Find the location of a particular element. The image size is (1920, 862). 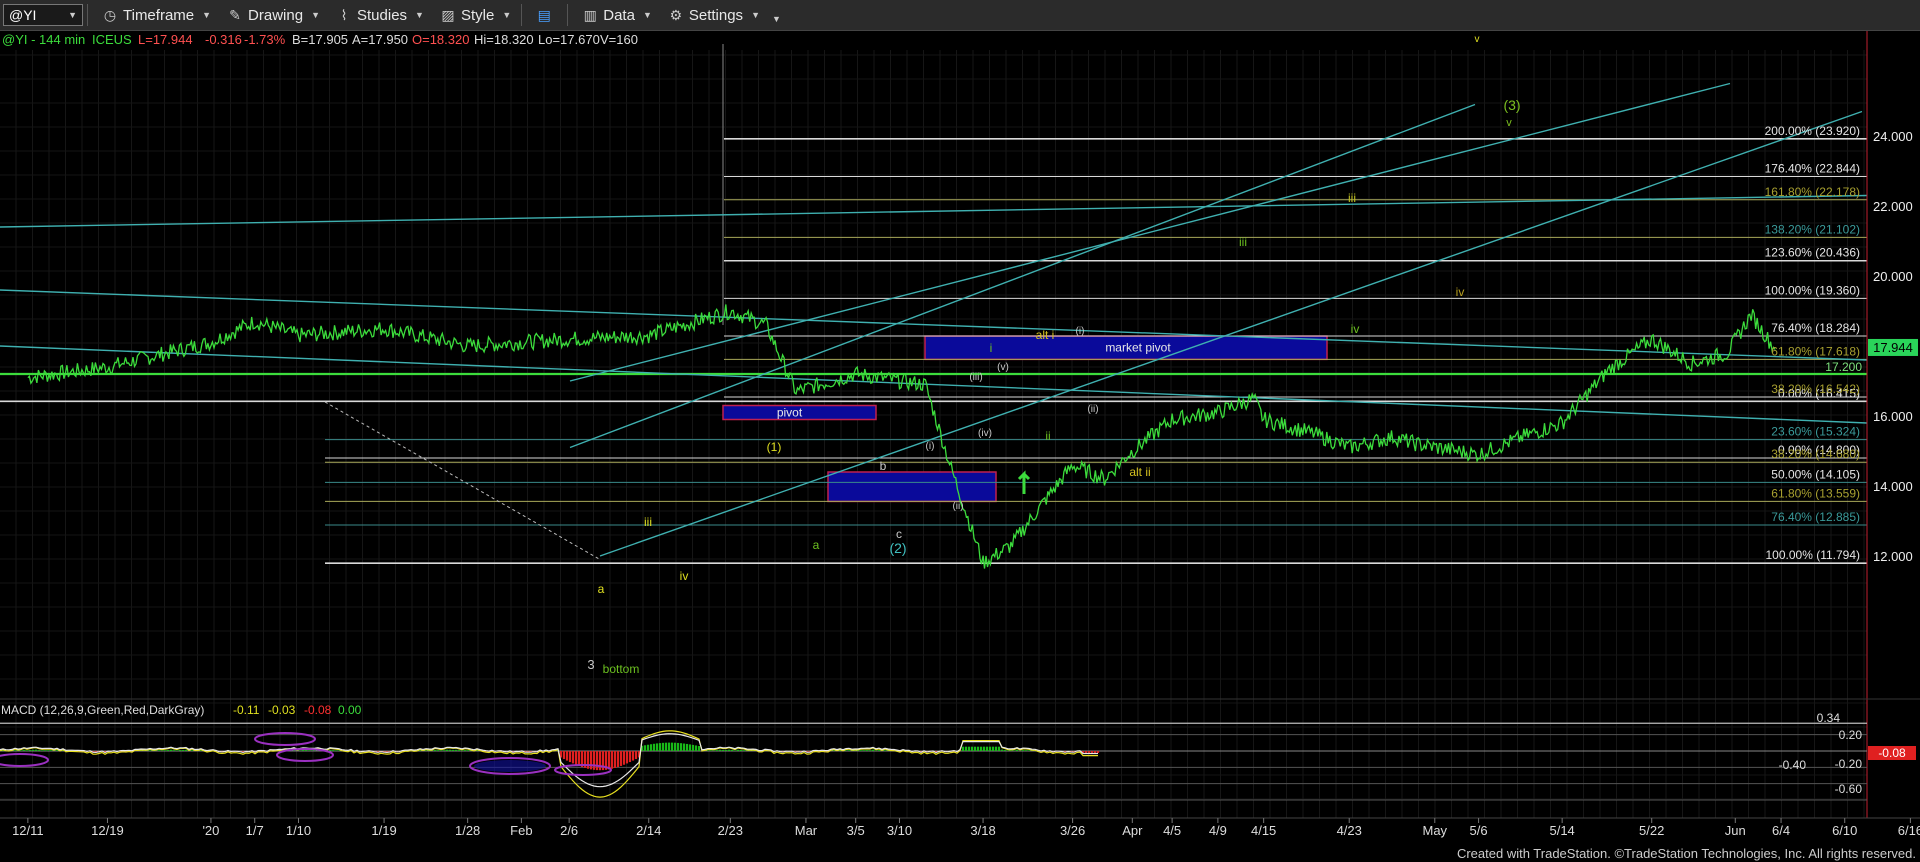

wave-label: v is located at coordinates (1509, 123).